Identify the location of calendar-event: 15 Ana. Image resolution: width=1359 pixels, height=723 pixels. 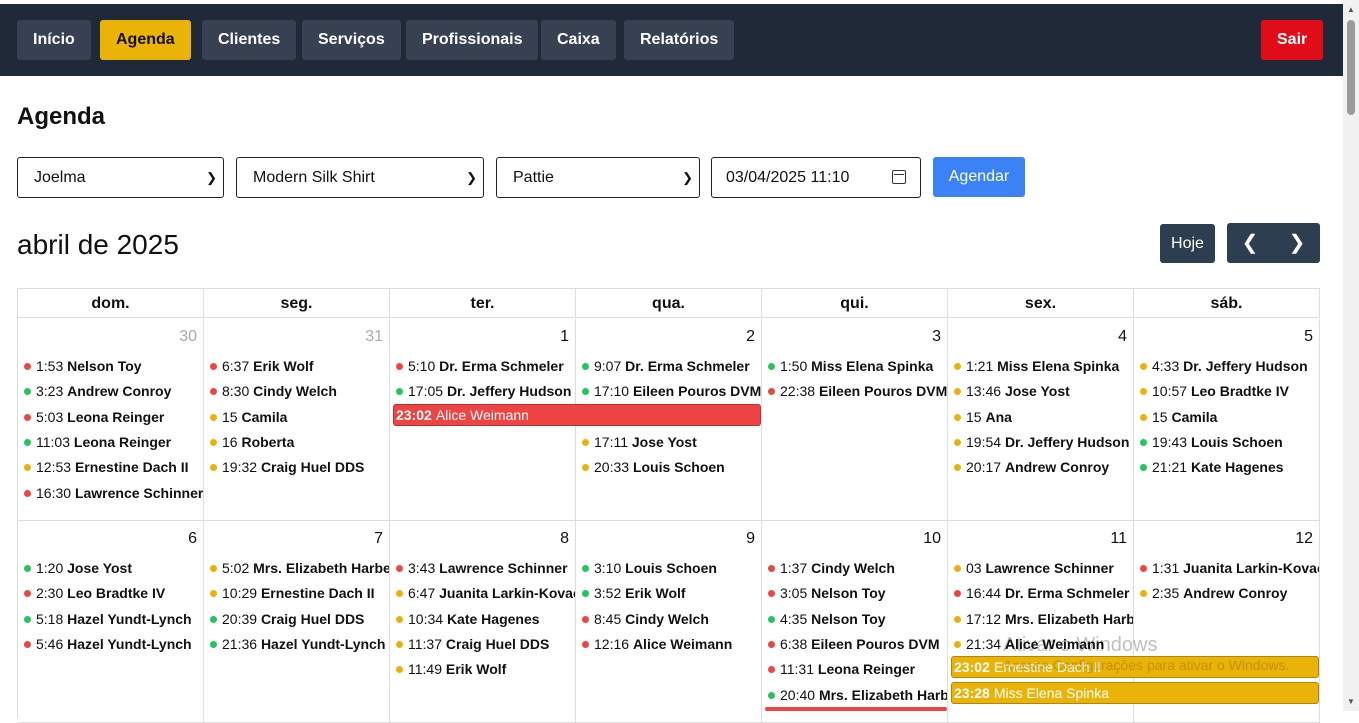
(1043, 417).